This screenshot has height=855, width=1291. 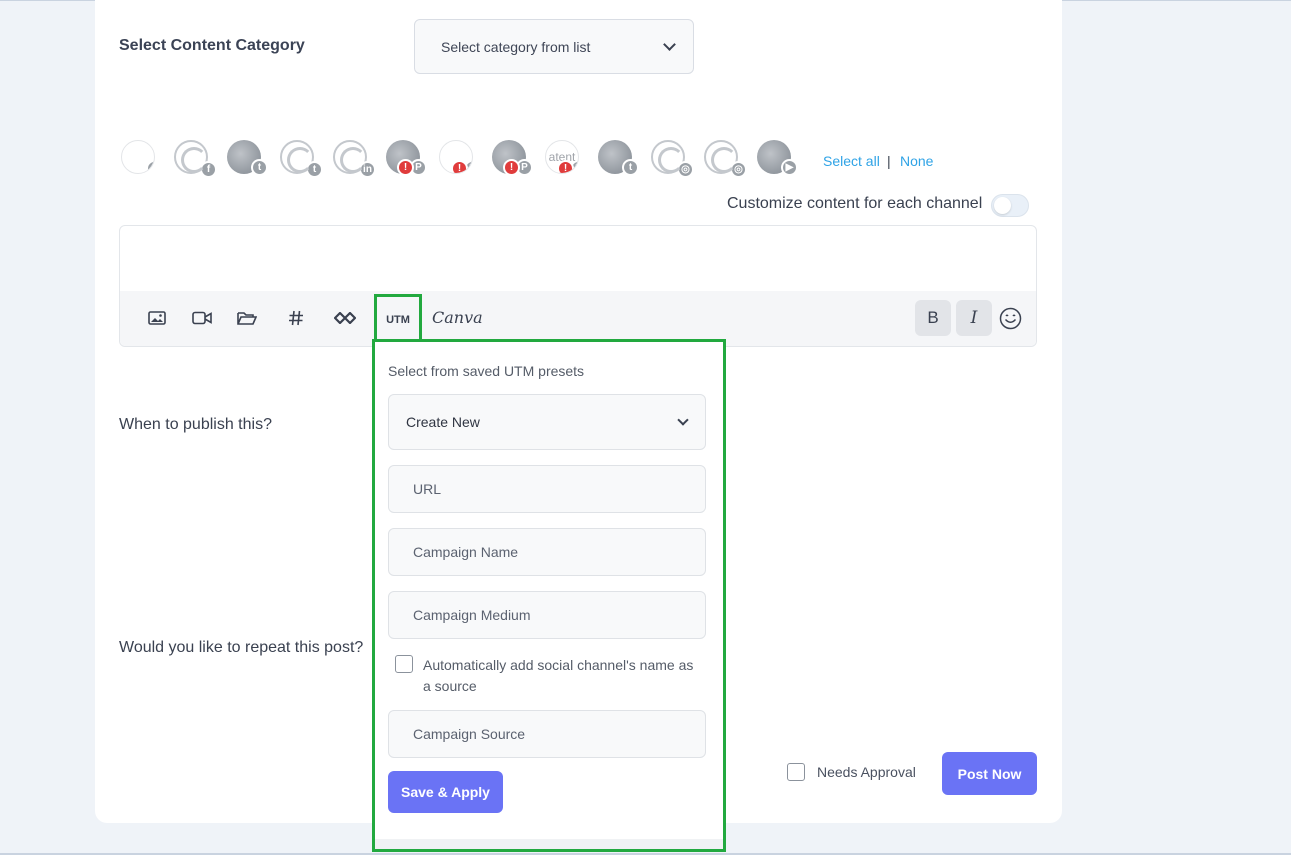 What do you see at coordinates (212, 45) in the screenshot?
I see `category-label: Select Content Category` at bounding box center [212, 45].